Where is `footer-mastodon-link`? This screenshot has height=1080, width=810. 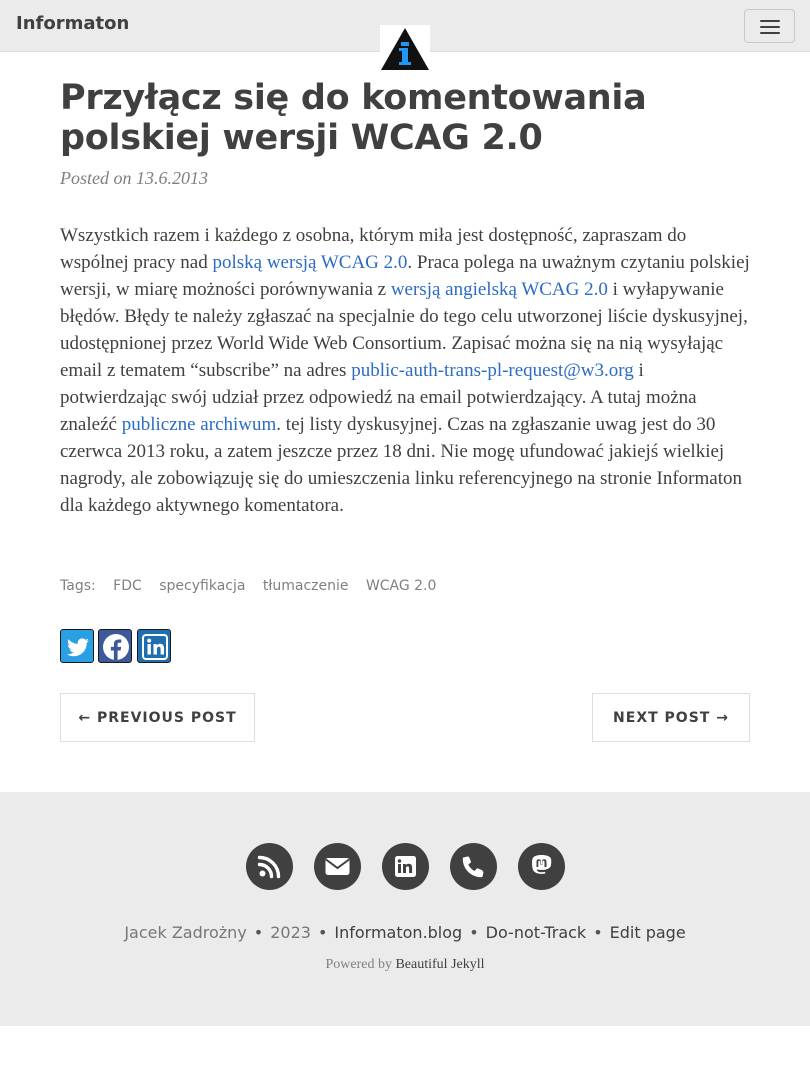 footer-mastodon-link is located at coordinates (541, 866).